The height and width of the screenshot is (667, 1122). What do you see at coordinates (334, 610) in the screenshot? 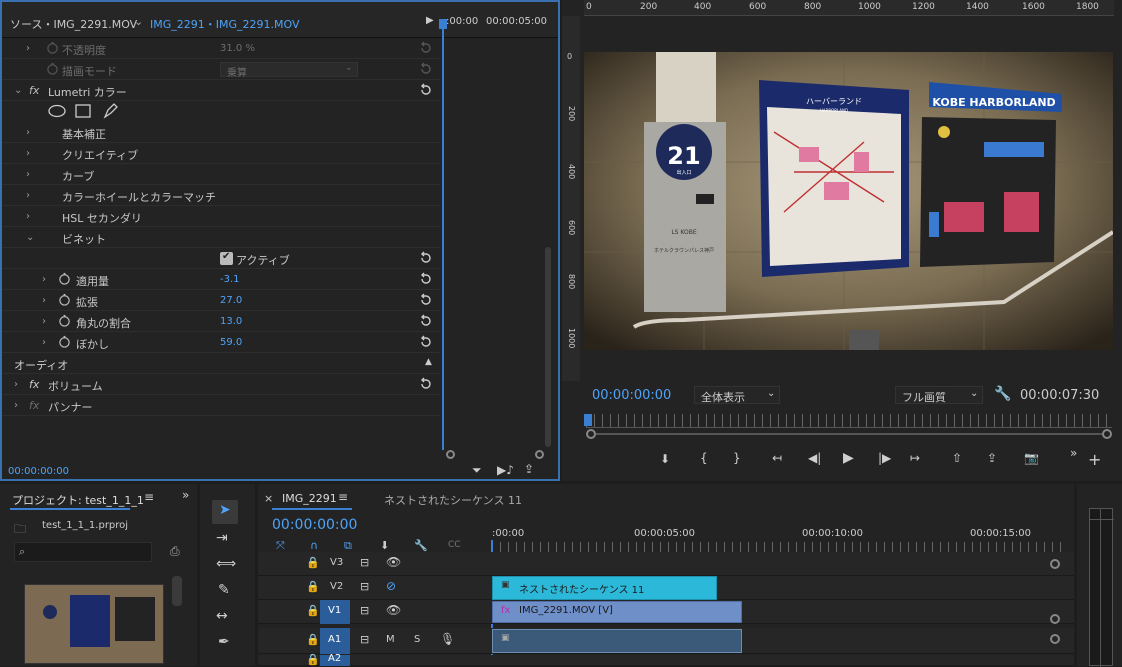
I see `source-patch-v1: V1` at bounding box center [334, 610].